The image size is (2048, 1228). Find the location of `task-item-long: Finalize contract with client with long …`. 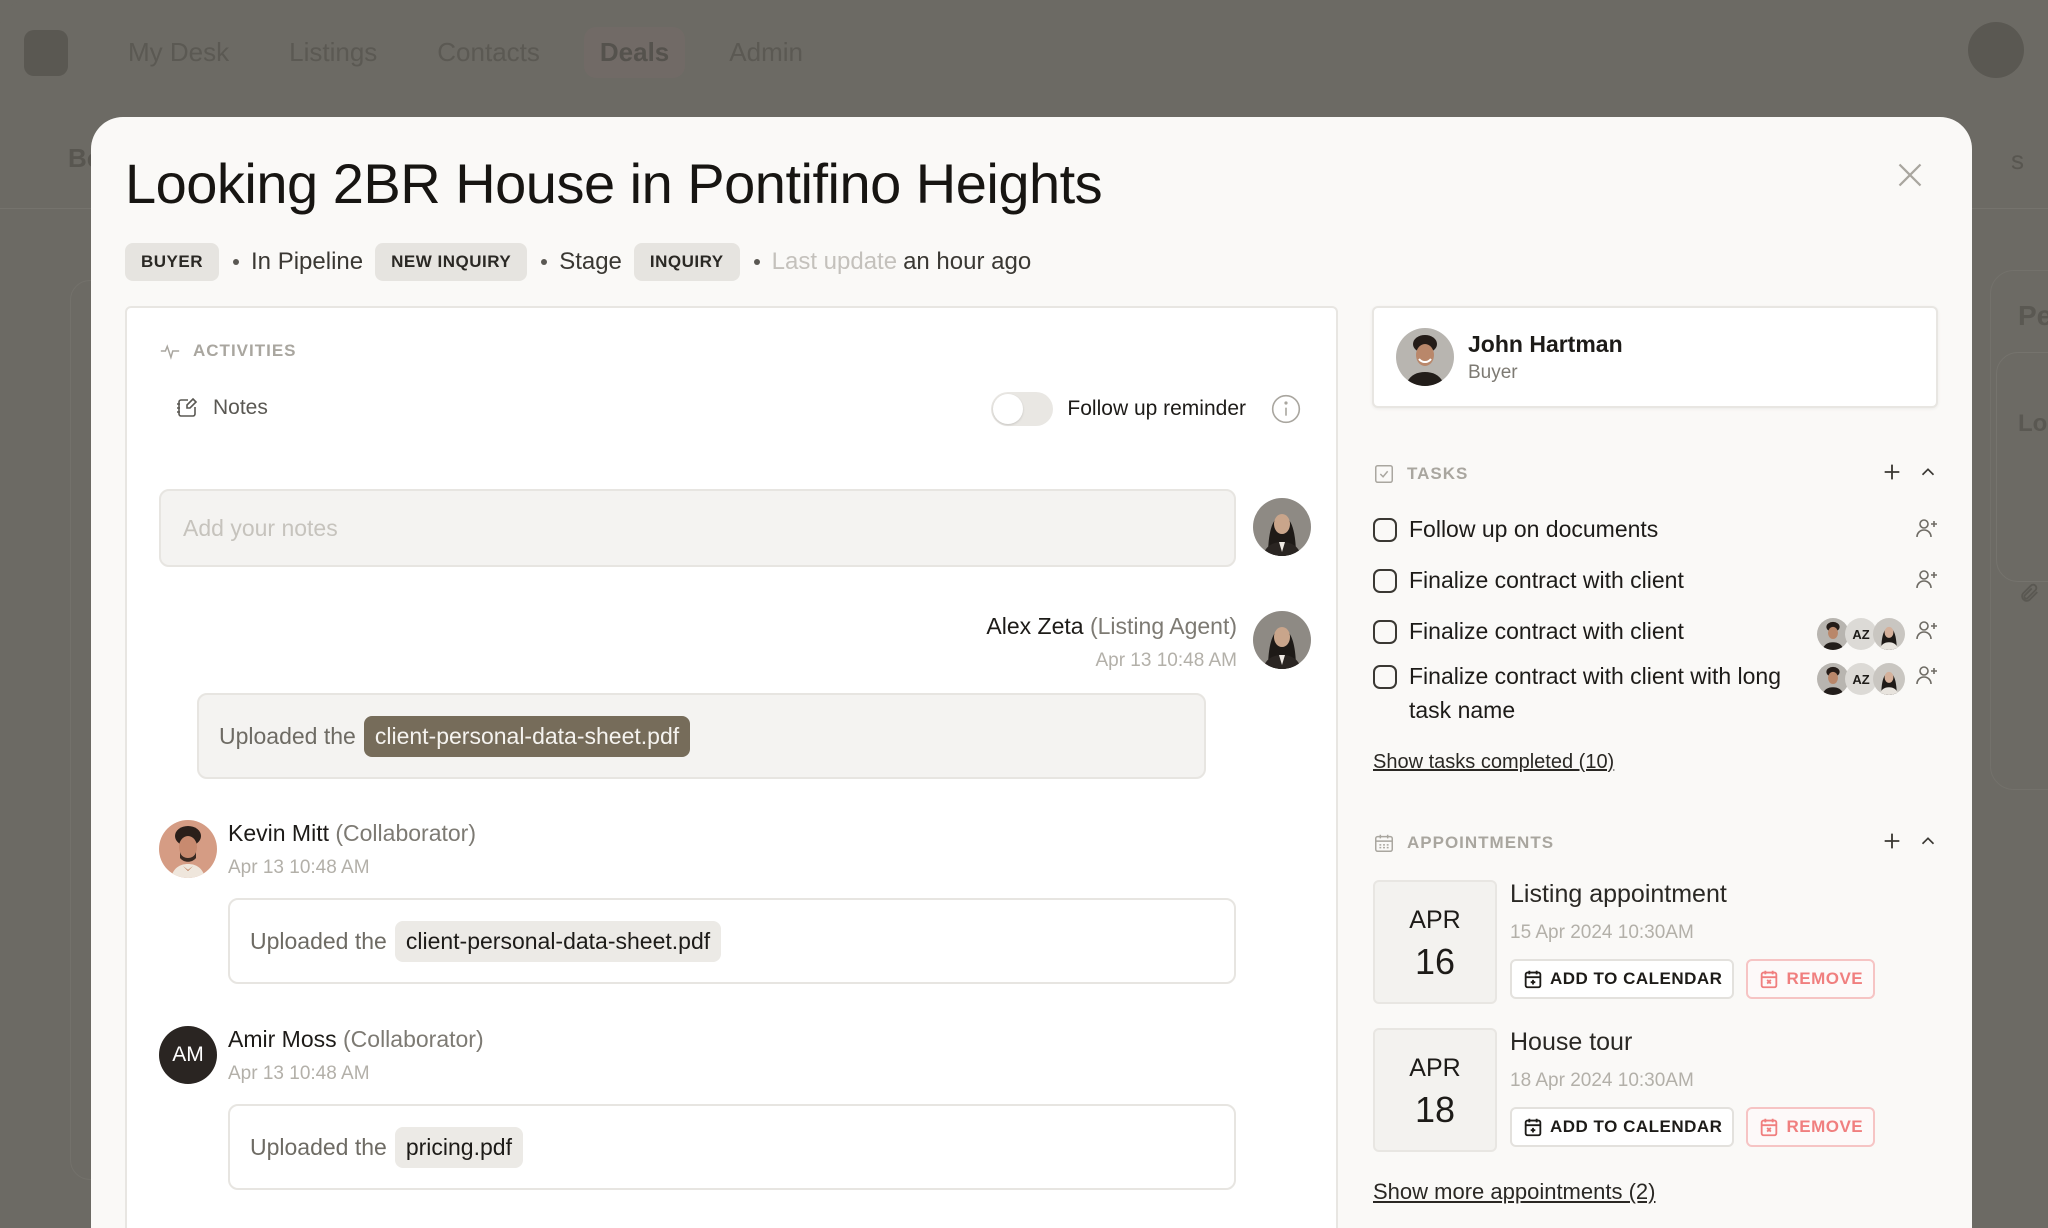

task-item-long: Finalize contract with client with long … is located at coordinates (1656, 695).